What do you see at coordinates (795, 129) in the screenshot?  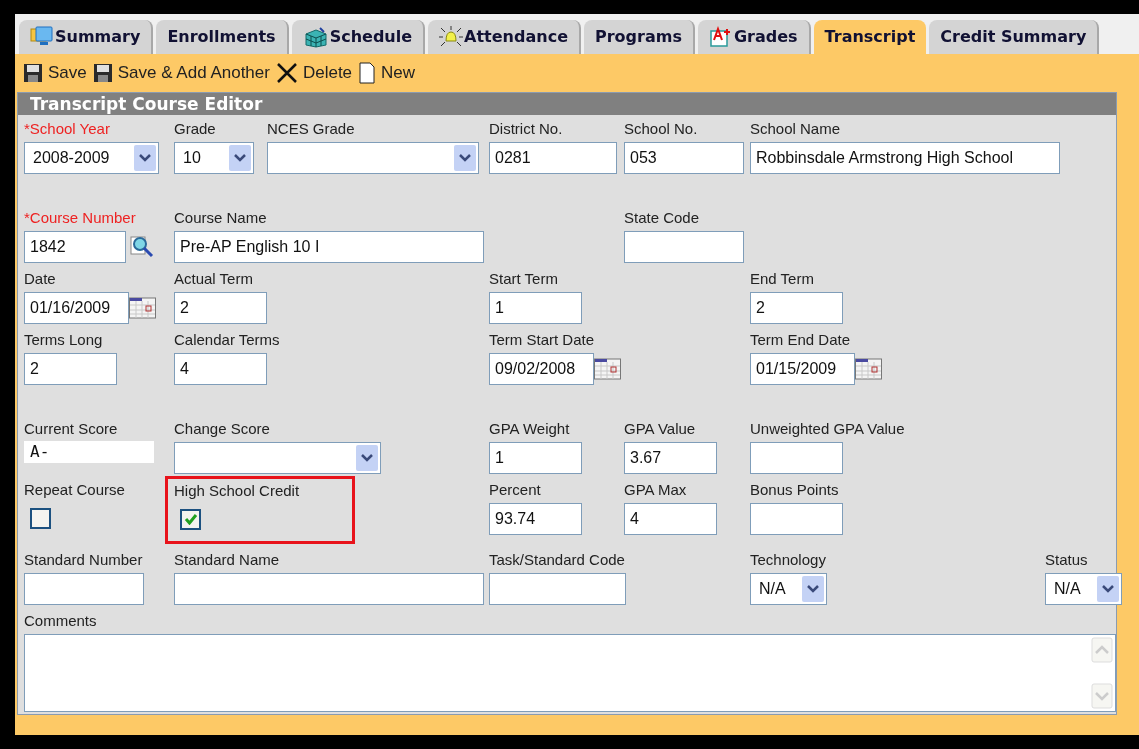 I see `field-label: School Name` at bounding box center [795, 129].